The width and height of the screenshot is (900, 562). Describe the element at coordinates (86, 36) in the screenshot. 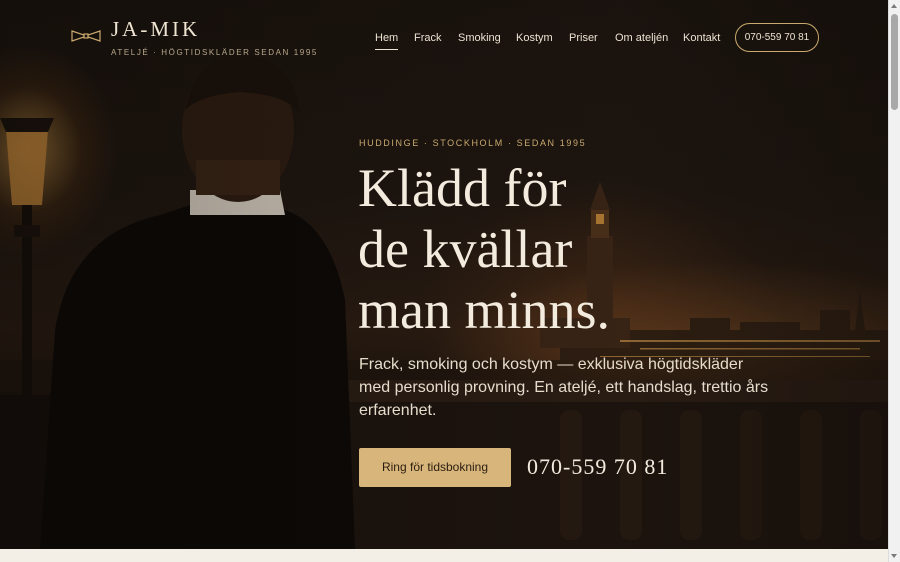

I see `bow-tie-icon` at that location.